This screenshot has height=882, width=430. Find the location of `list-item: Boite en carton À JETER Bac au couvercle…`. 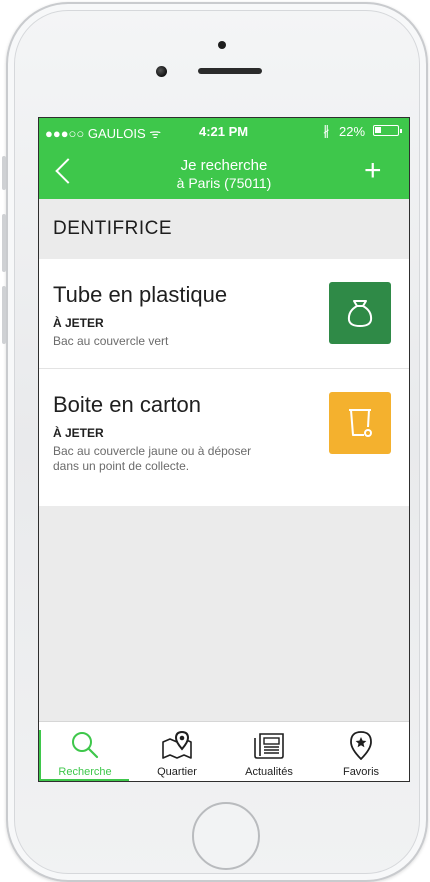

list-item: Boite en carton À JETER Bac au couvercle… is located at coordinates (224, 437).